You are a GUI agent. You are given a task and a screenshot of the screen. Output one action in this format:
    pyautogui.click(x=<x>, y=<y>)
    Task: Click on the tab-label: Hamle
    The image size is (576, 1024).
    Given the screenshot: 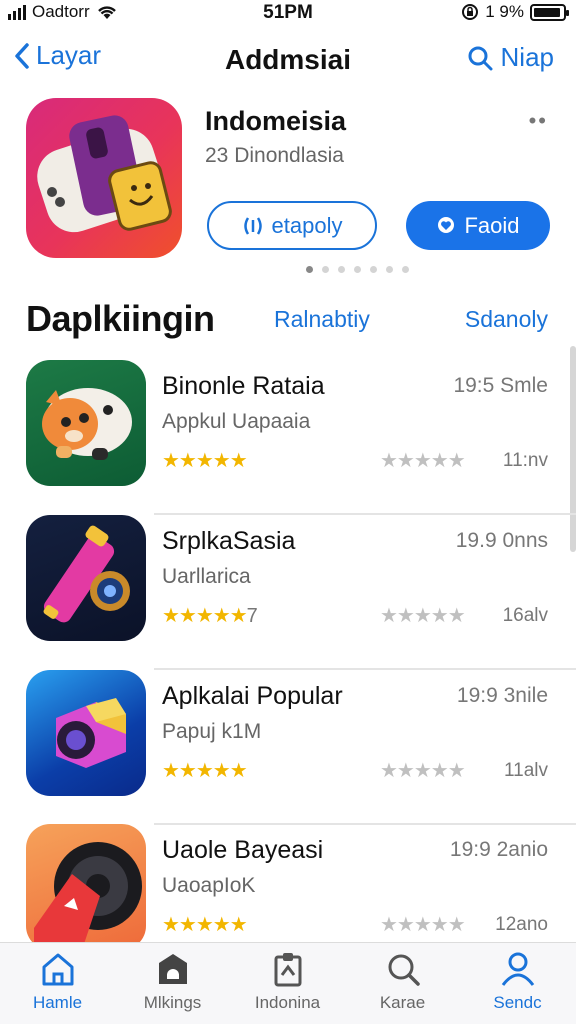 What is the action you would take?
    pyautogui.click(x=57, y=1002)
    